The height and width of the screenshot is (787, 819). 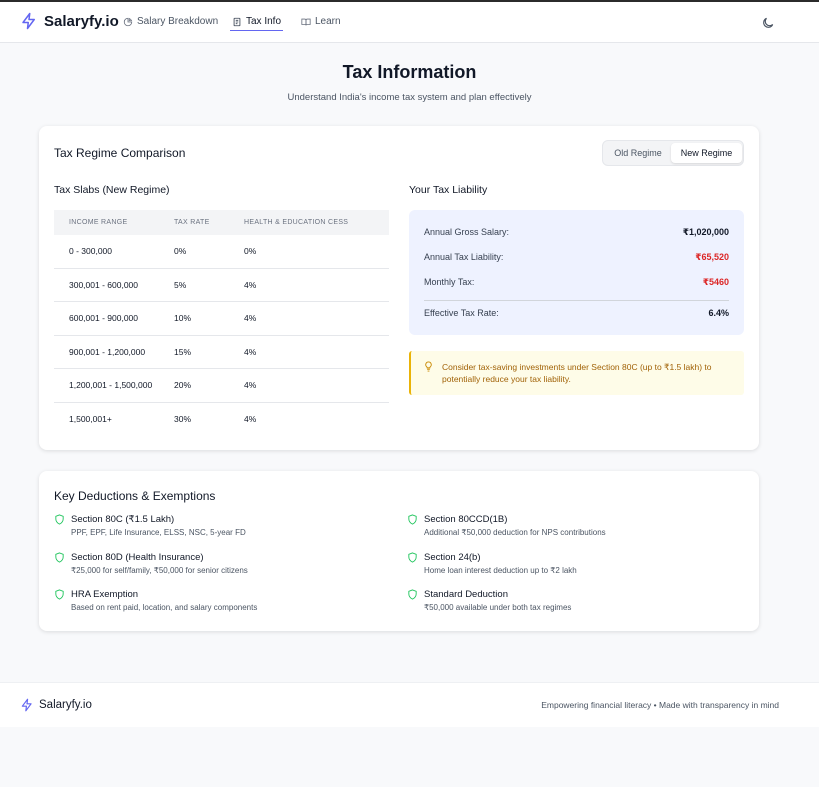 I want to click on page-title: Tax Information, so click(x=409, y=72).